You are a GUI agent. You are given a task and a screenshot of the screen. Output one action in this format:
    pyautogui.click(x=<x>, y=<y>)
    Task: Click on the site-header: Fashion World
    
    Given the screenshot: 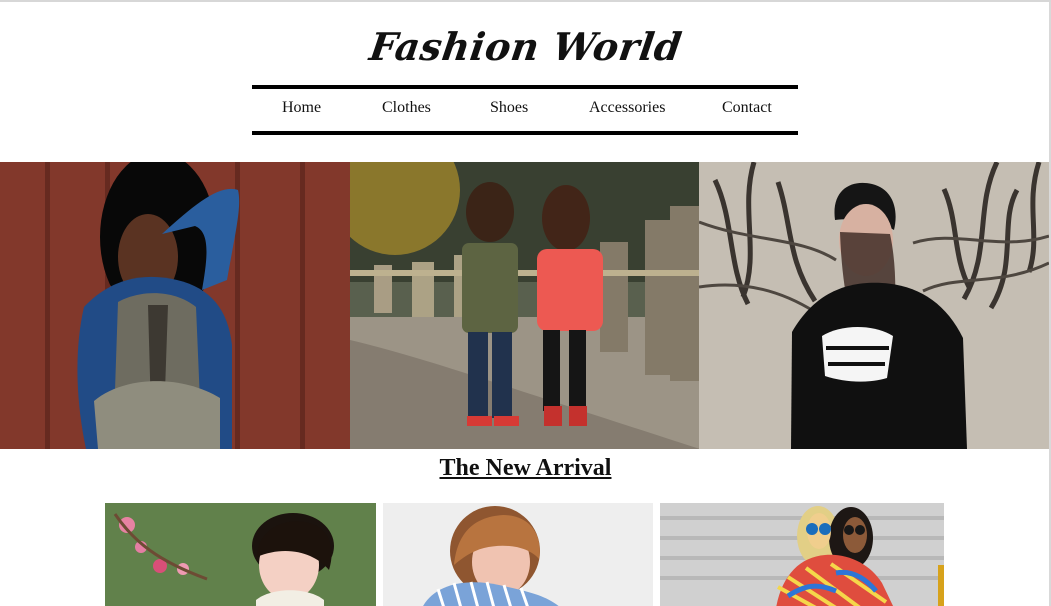 What is the action you would take?
    pyautogui.click(x=525, y=46)
    